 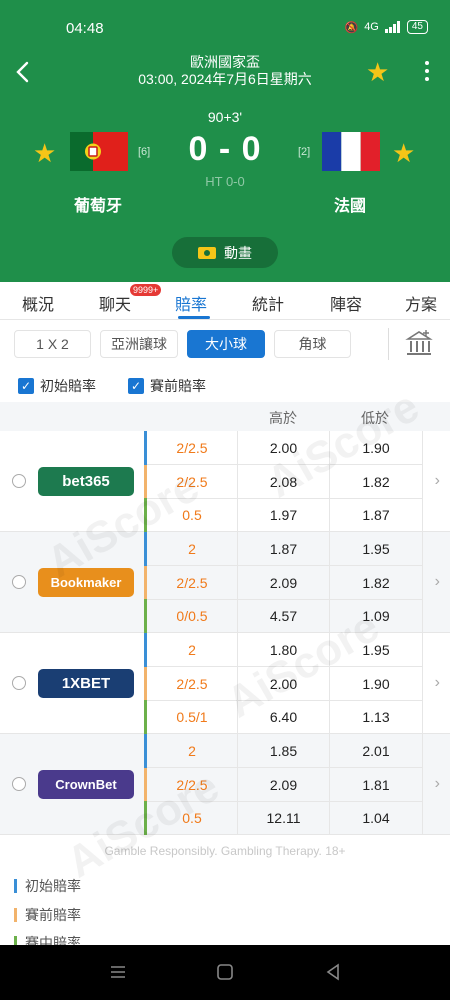 I want to click on animation-label: 動畫, so click(x=238, y=252).